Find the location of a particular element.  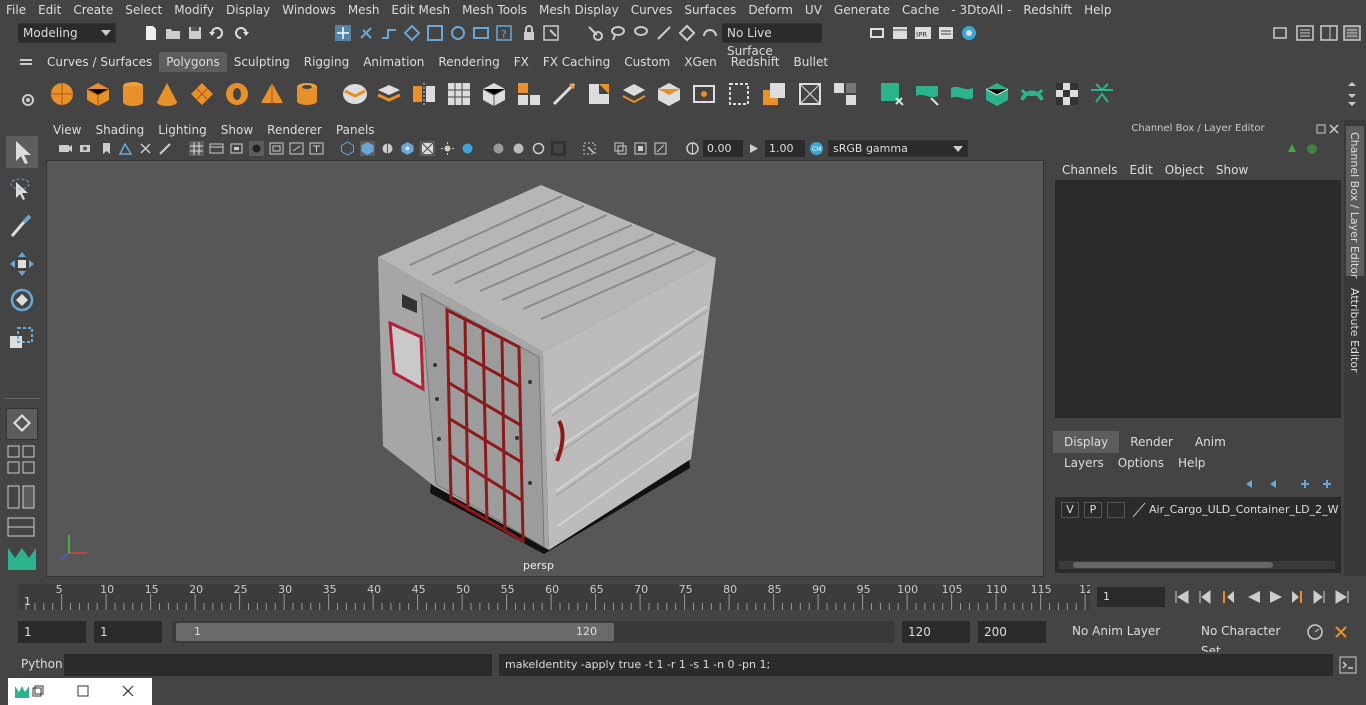

layer-tab-render: Render is located at coordinates (1151, 442).